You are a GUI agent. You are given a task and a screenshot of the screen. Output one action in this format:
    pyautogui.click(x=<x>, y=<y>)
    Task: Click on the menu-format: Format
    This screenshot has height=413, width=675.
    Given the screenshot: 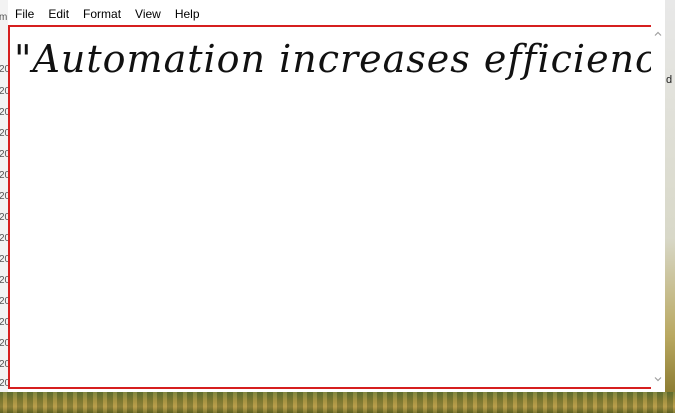 What is the action you would take?
    pyautogui.click(x=102, y=14)
    